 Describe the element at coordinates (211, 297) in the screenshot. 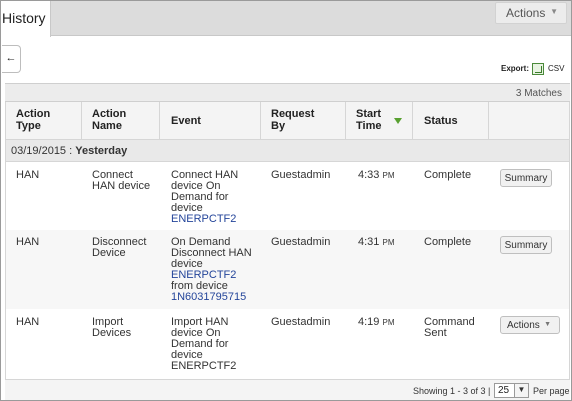

I see `meter-link: 1N6031795715` at that location.